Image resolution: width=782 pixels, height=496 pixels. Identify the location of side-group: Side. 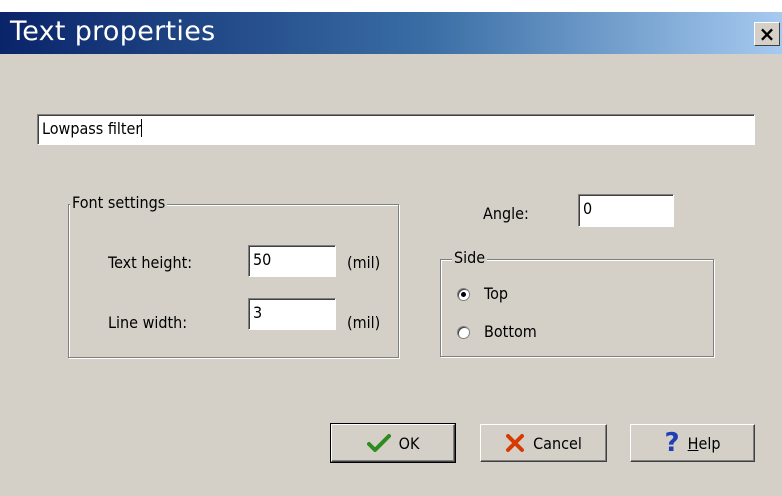
(577, 302).